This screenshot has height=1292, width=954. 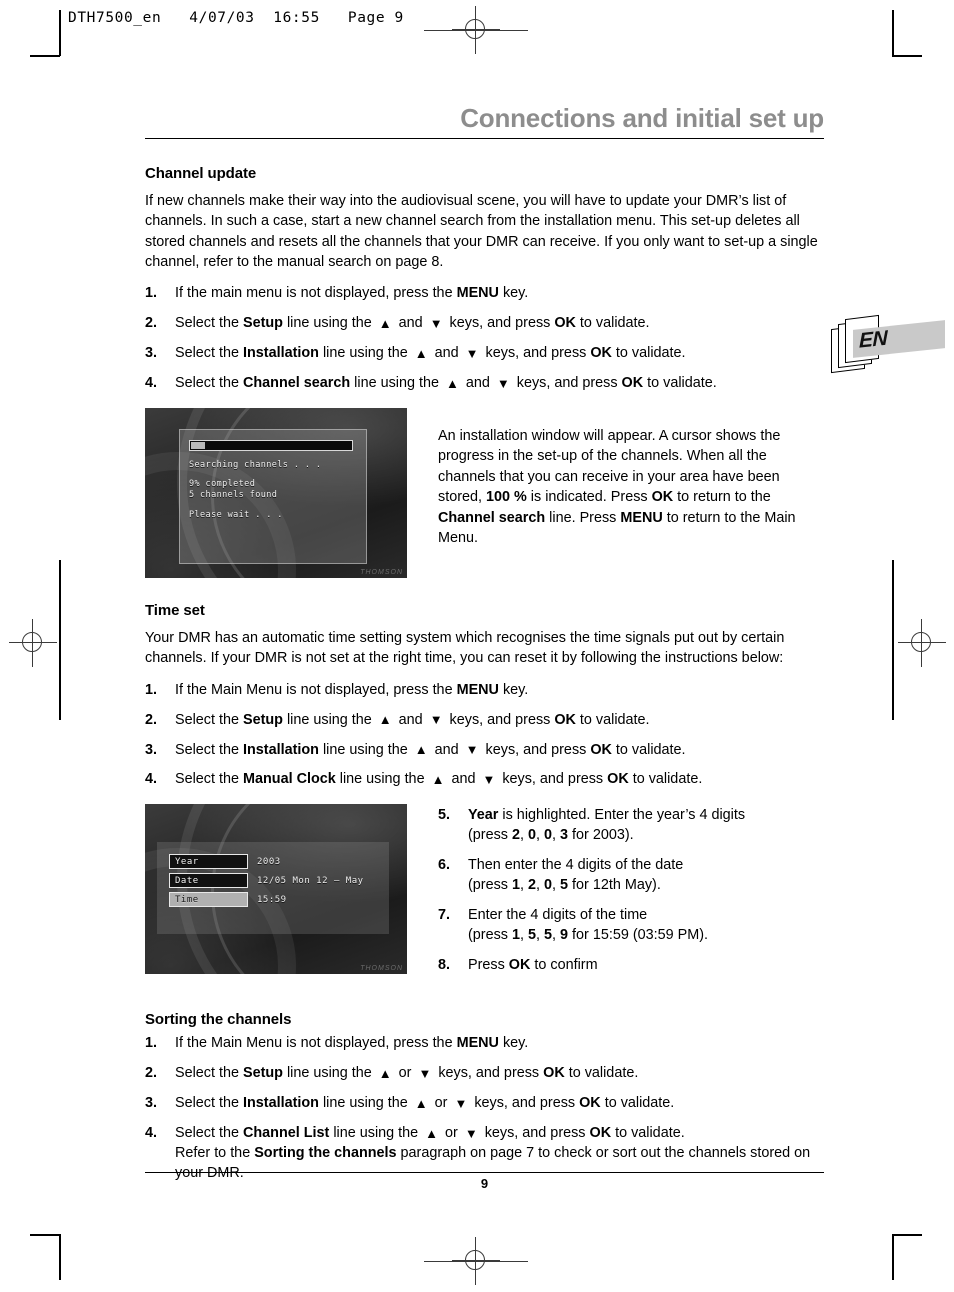 What do you see at coordinates (476, 1261) in the screenshot?
I see `registration-mark-bottom` at bounding box center [476, 1261].